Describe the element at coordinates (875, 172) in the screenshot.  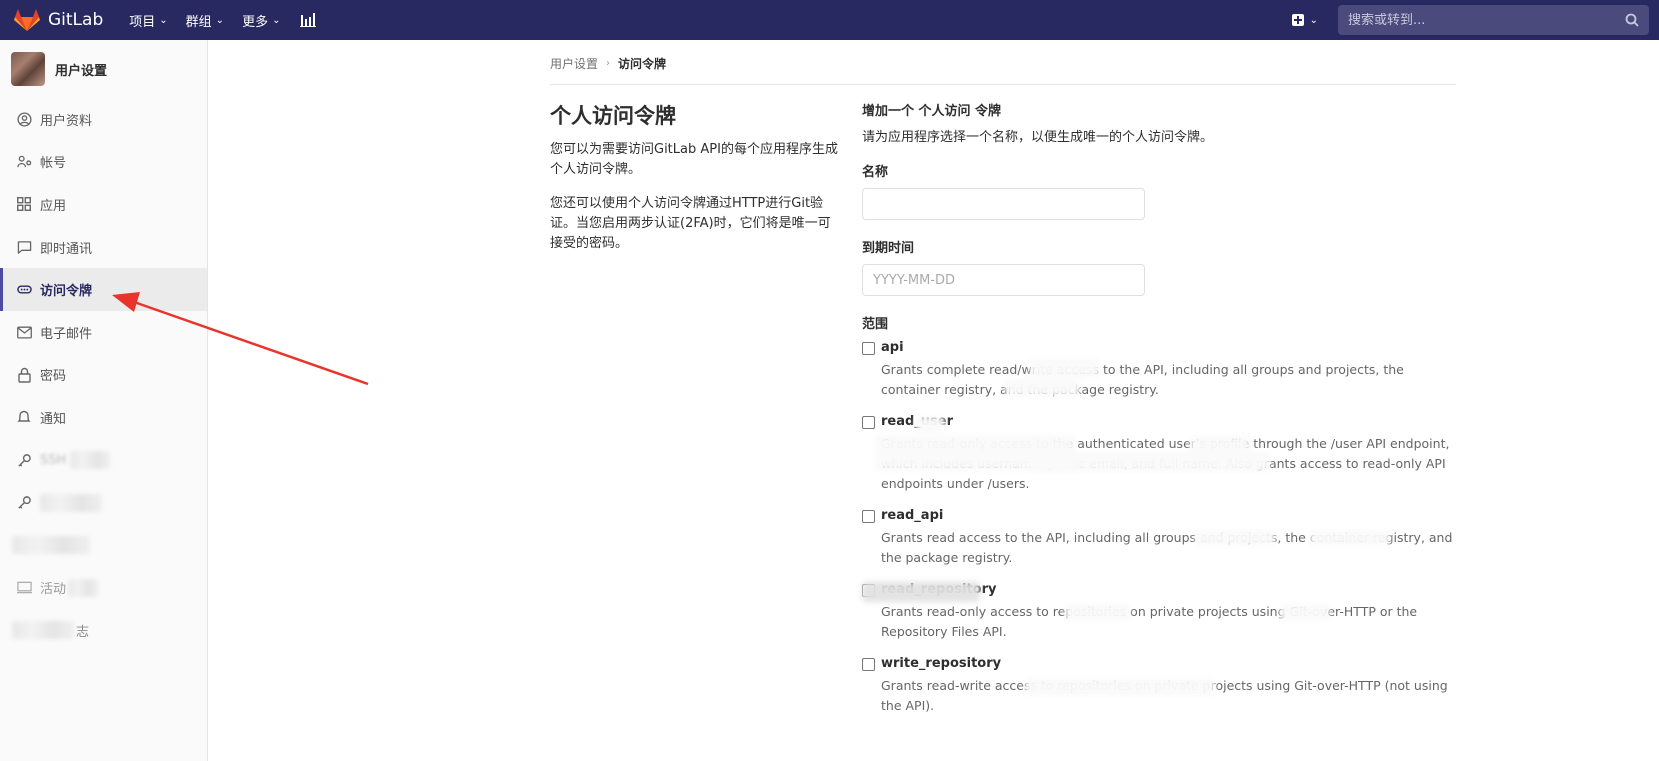
I see `name-label: 名称` at that location.